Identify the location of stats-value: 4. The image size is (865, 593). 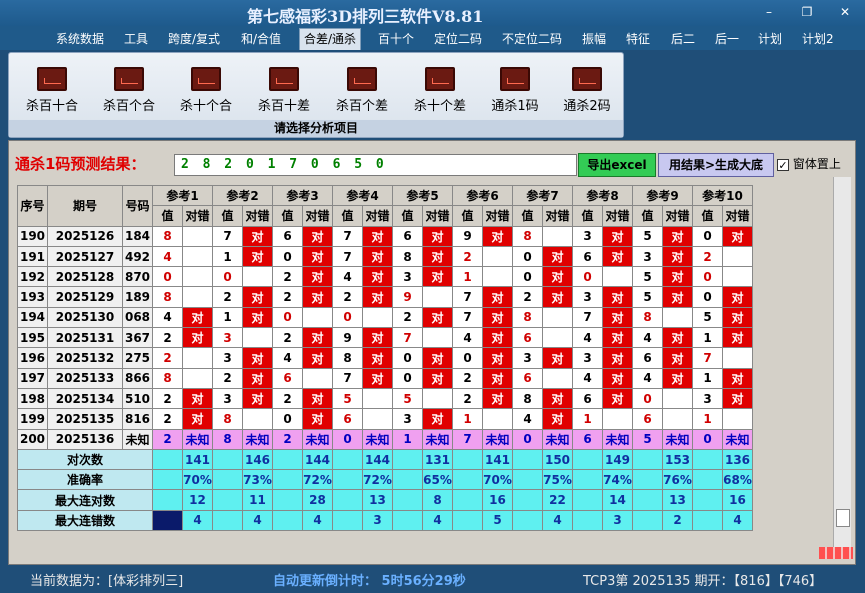
(437, 520).